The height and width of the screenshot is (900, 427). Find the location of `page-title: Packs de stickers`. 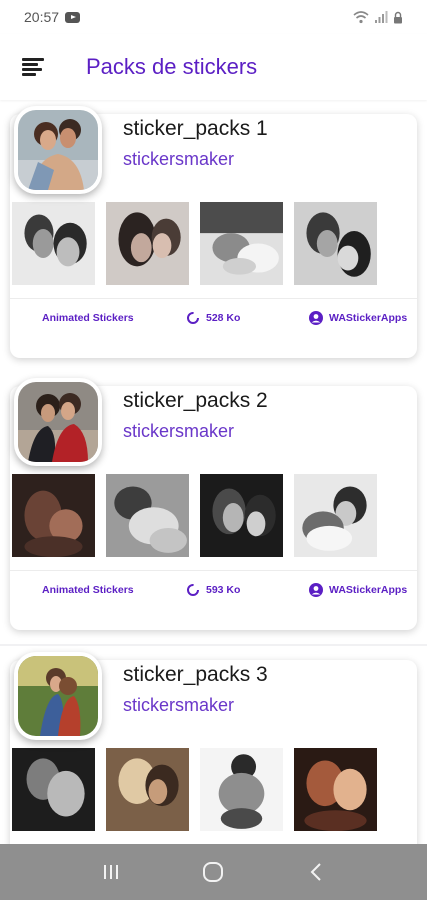

page-title: Packs de stickers is located at coordinates (172, 66).